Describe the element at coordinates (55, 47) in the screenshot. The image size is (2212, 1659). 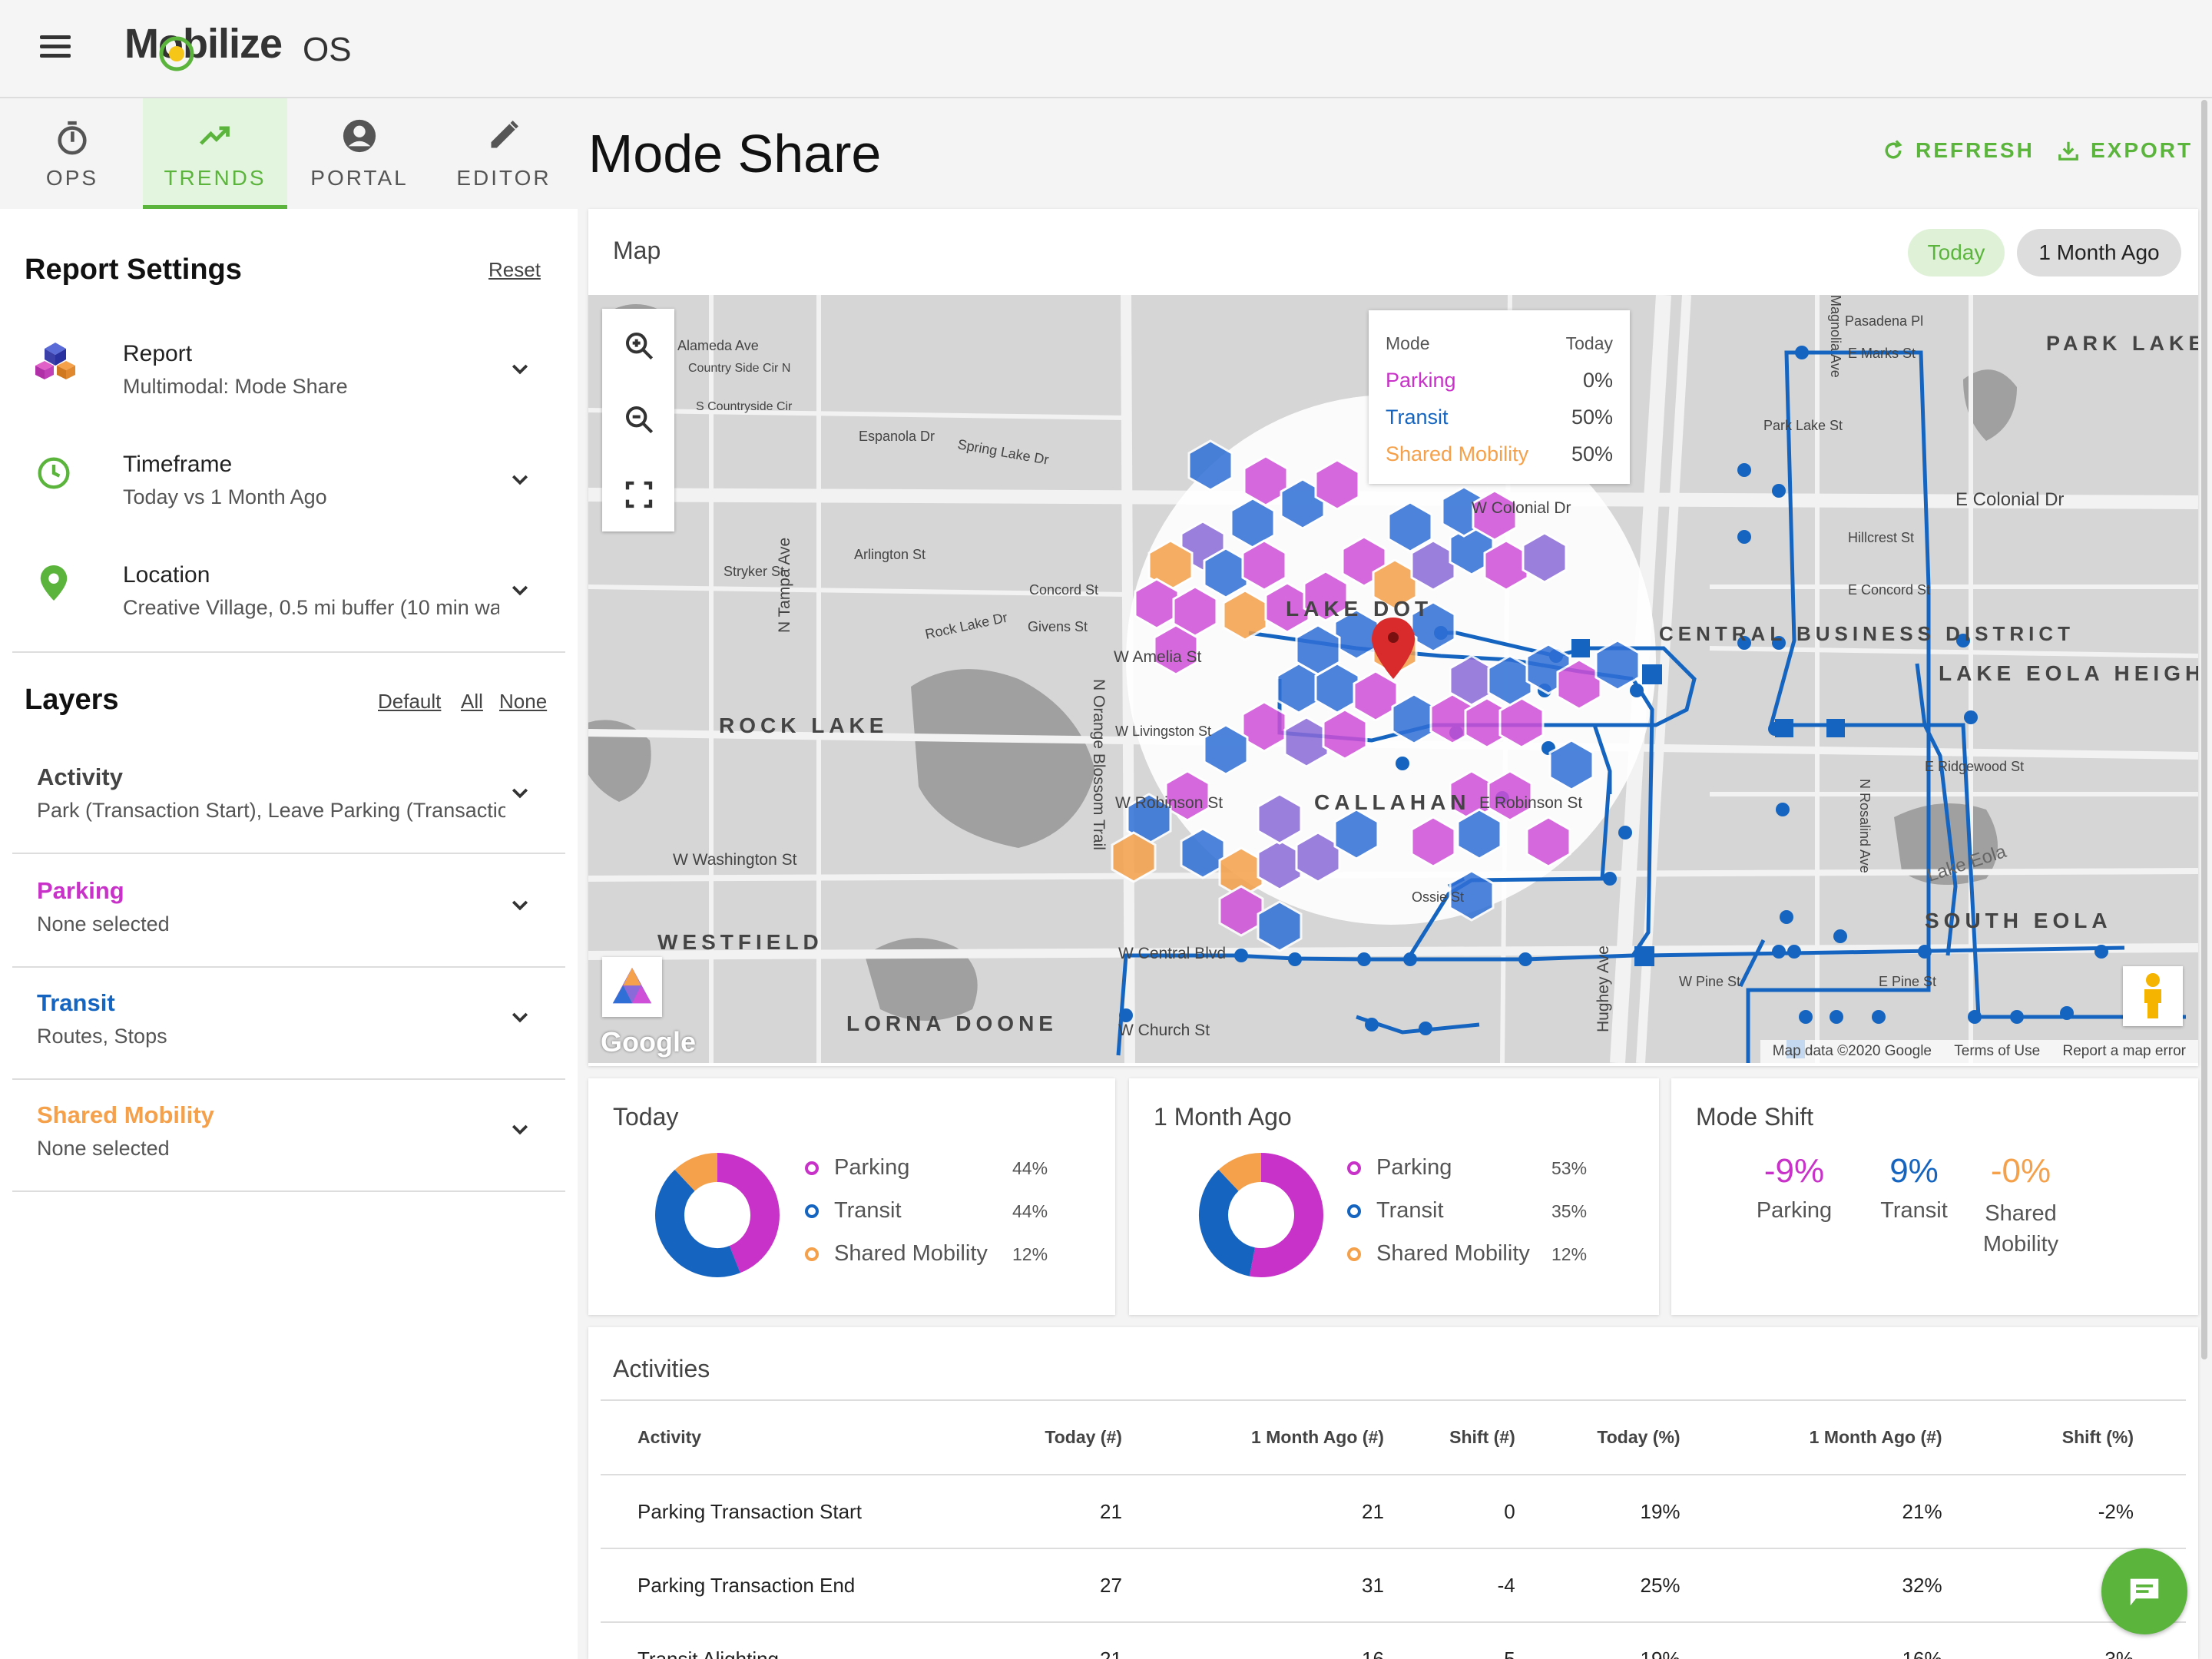
I see `hamburger-menu-icon` at that location.